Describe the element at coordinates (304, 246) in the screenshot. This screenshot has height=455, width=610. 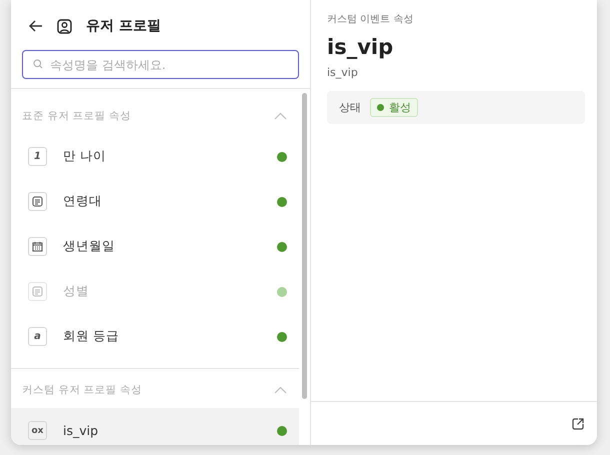
I see `scrollbar-thumb` at that location.